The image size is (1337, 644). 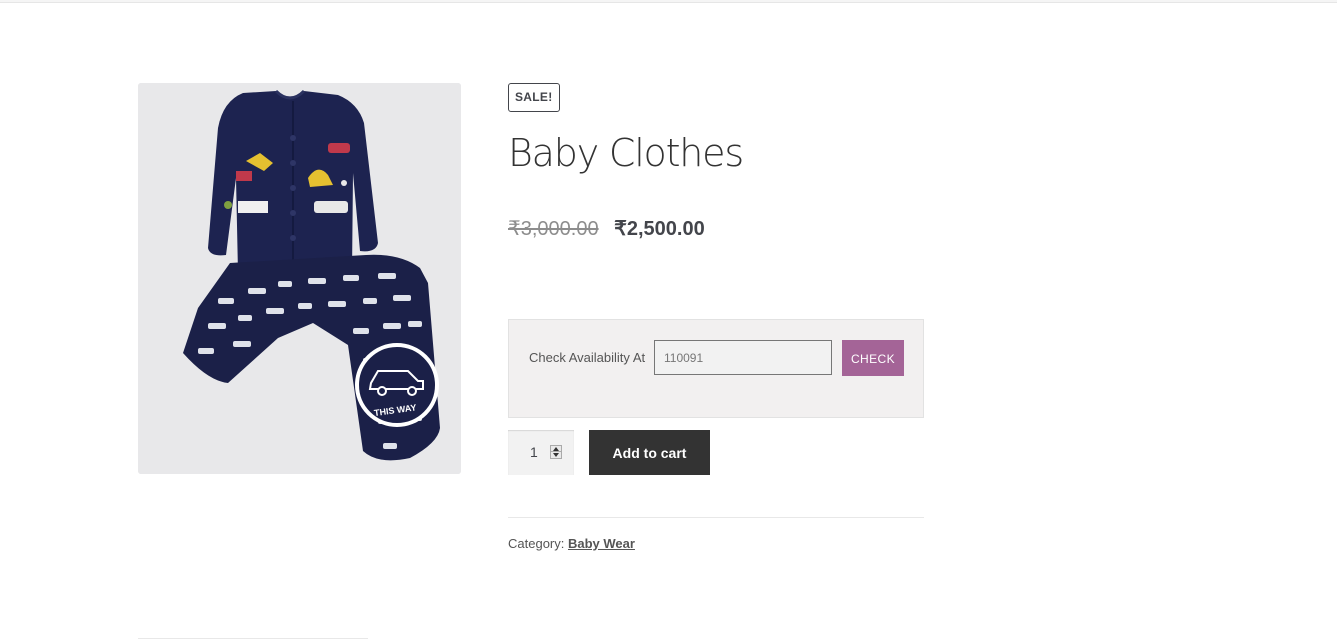 What do you see at coordinates (534, 452) in the screenshot?
I see `quantity-value: 1` at bounding box center [534, 452].